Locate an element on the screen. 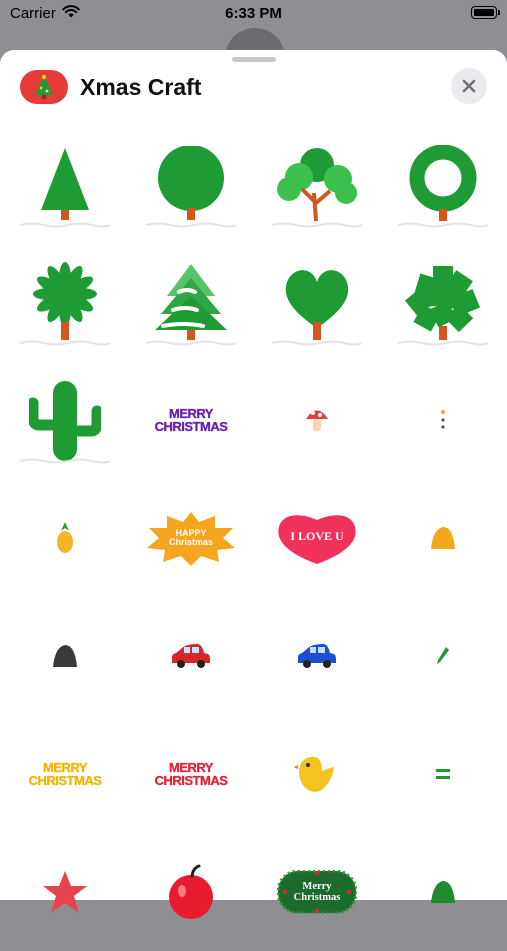 This screenshot has width=507, height=951. xmas-tree-icon is located at coordinates (44, 86).